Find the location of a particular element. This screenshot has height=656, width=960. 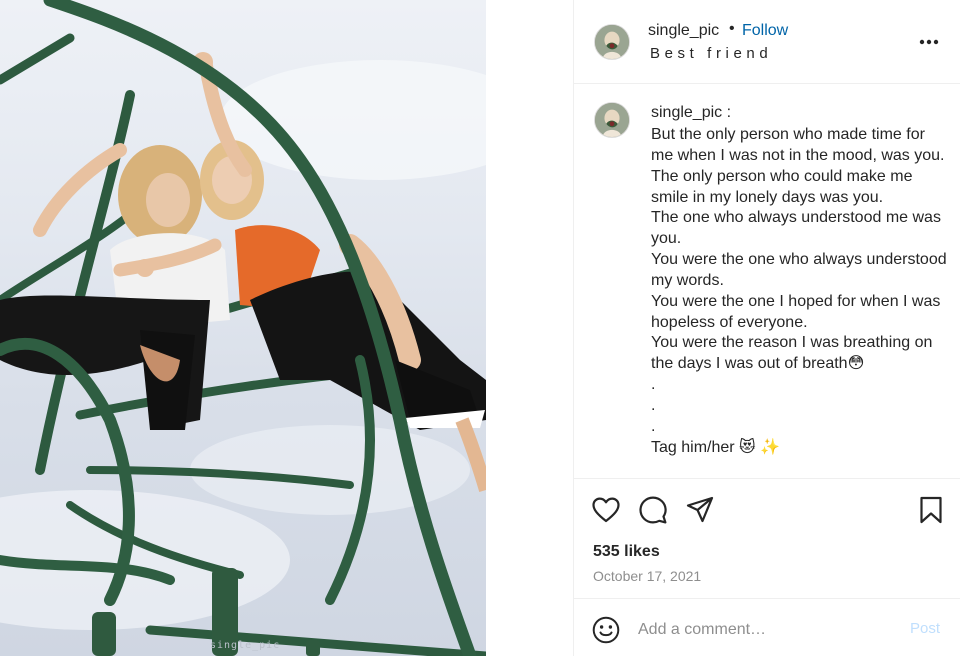

comment-icon is located at coordinates (653, 510).